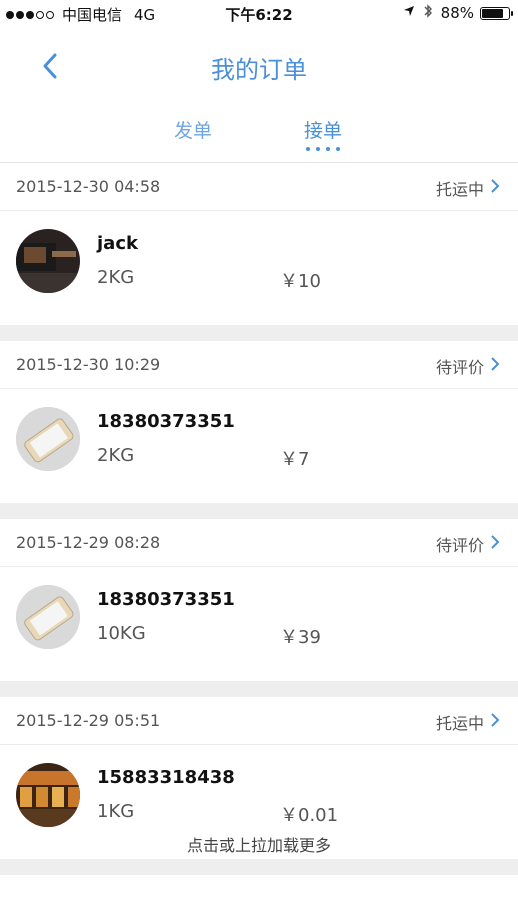 This screenshot has width=518, height=920. Describe the element at coordinates (295, 459) in the screenshot. I see `order-price: ￥7` at that location.